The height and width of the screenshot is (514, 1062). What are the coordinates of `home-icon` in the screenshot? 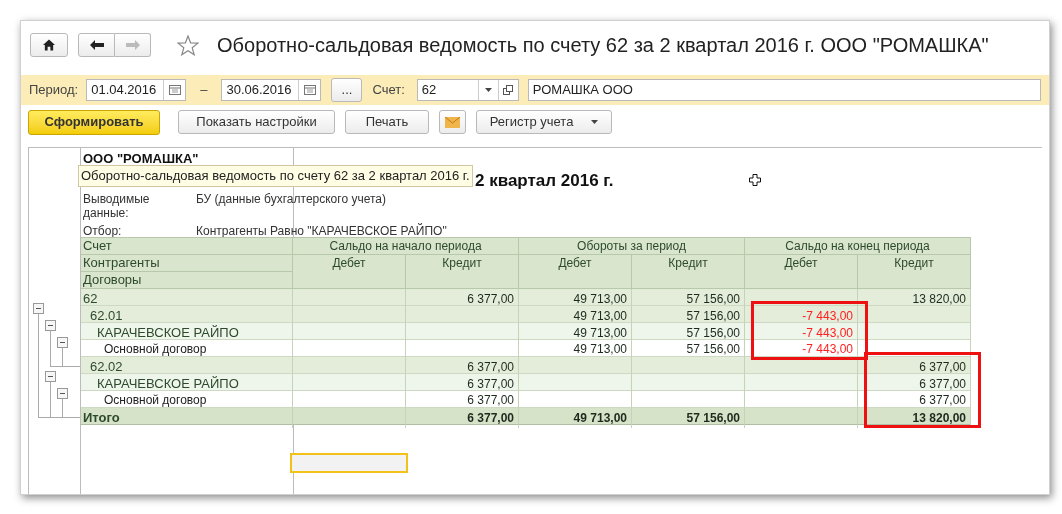 It's located at (49, 45).